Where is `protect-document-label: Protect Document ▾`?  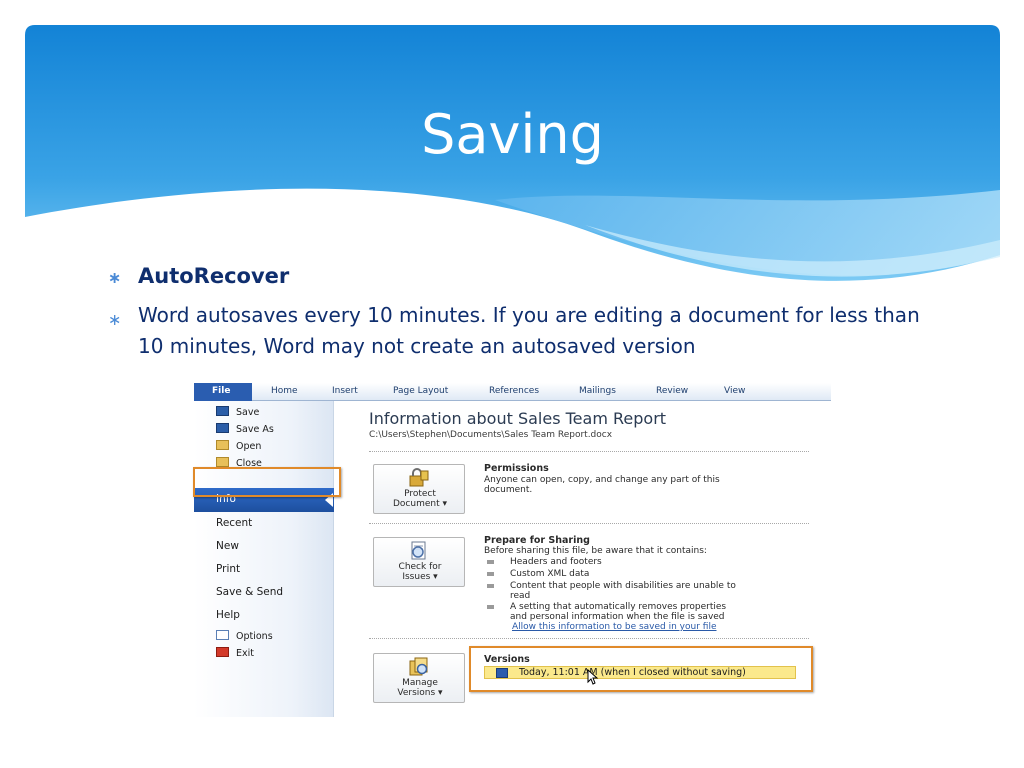 protect-document-label: Protect Document ▾ is located at coordinates (419, 499).